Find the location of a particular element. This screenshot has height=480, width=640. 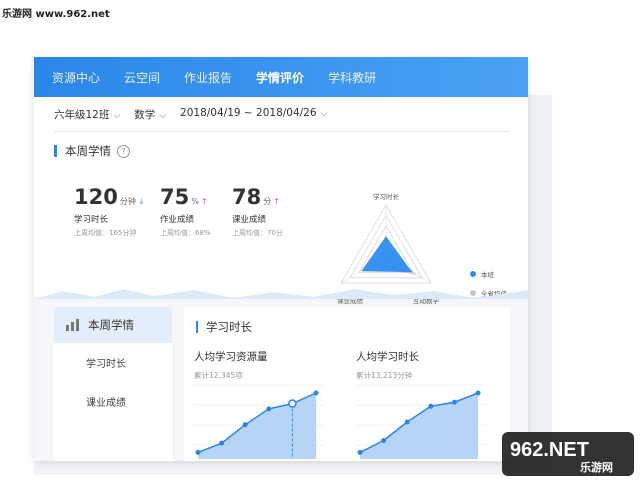

stat-average: 上周均值：165分钟 is located at coordinates (105, 233).